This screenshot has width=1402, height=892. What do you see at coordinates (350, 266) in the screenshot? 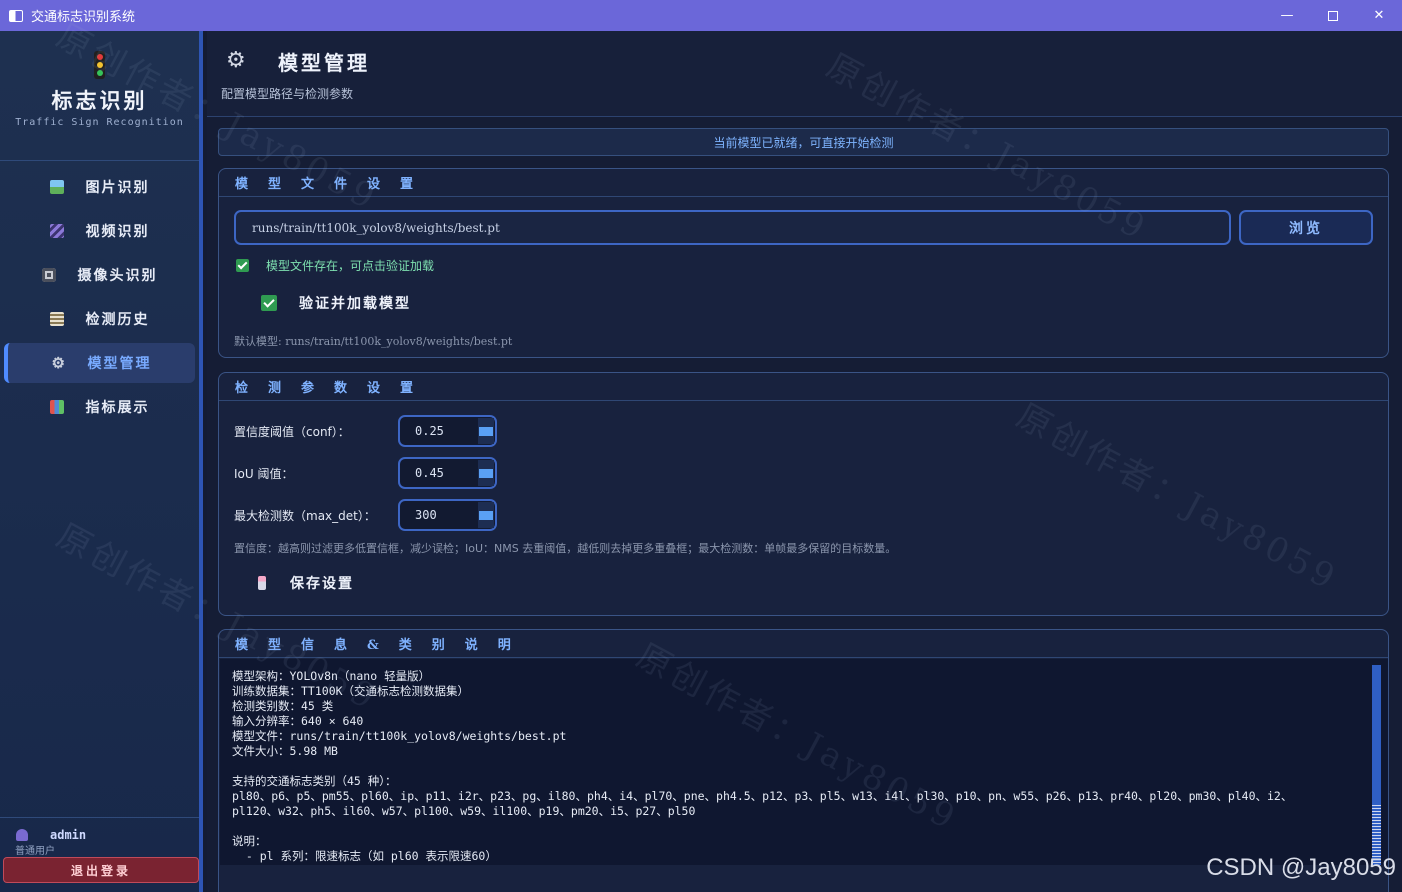
I see `model-exists-message: 模型文件存在，可点击验证加载` at bounding box center [350, 266].